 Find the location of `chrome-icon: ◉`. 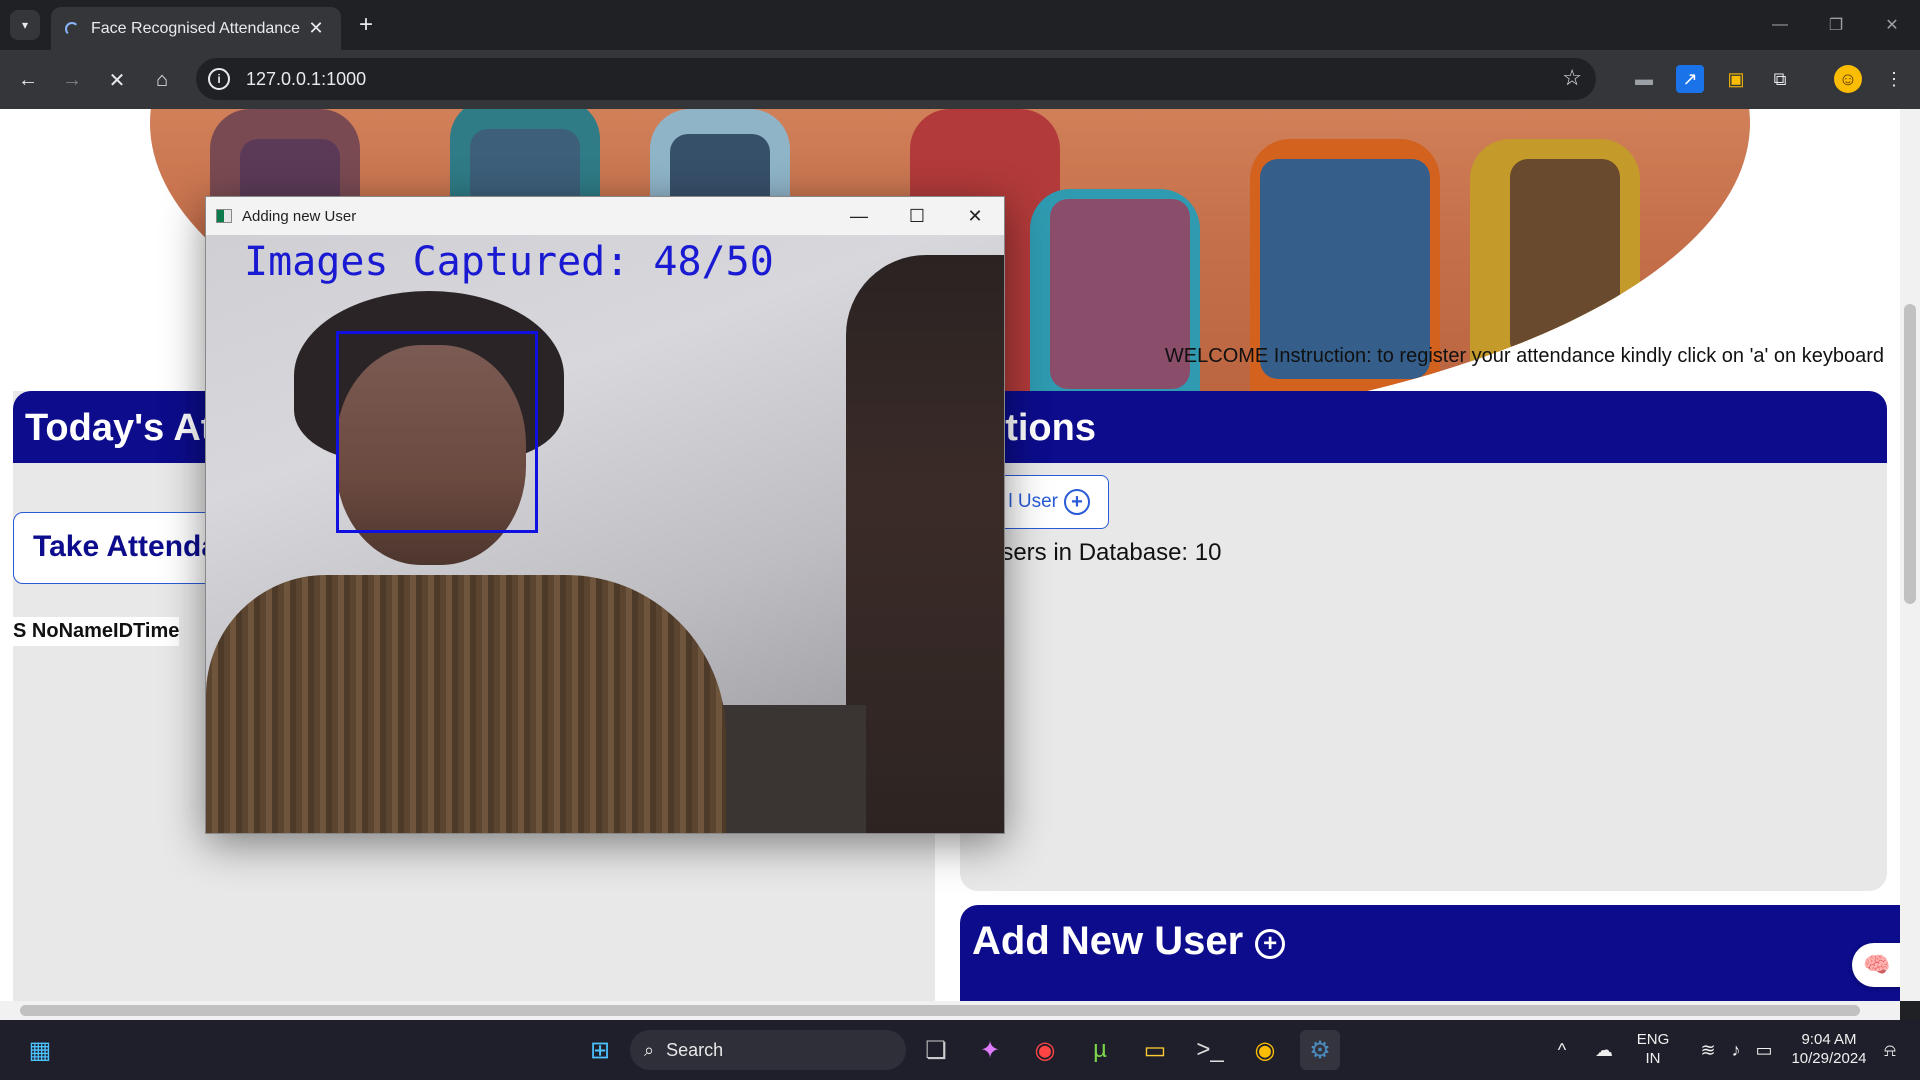

chrome-icon: ◉ is located at coordinates (1045, 1050).